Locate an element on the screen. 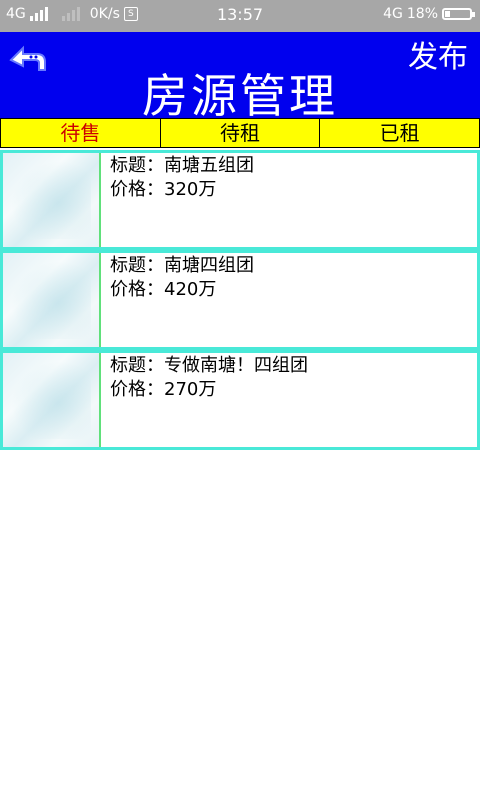 The image size is (480, 800). listing-title-row: 标题：南塘四组团 is located at coordinates (182, 266).